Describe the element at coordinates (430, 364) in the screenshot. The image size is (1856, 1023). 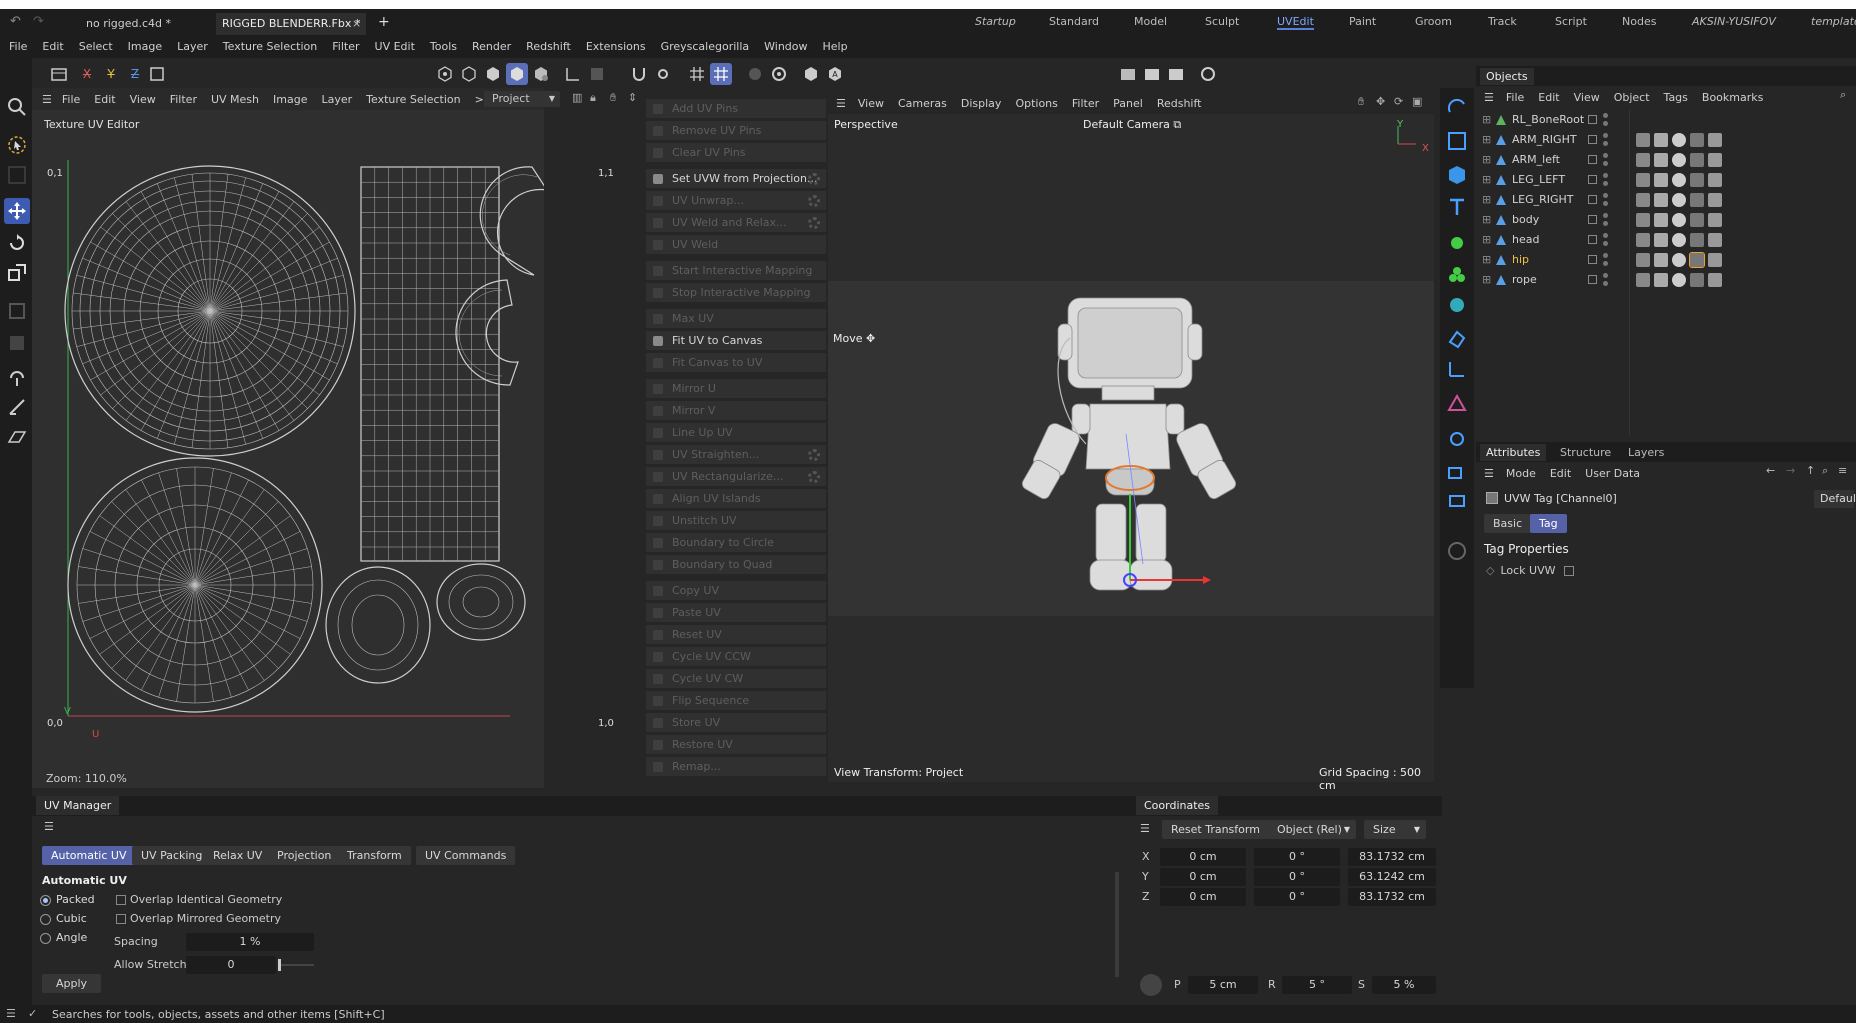
I see `uv-island-rect` at that location.